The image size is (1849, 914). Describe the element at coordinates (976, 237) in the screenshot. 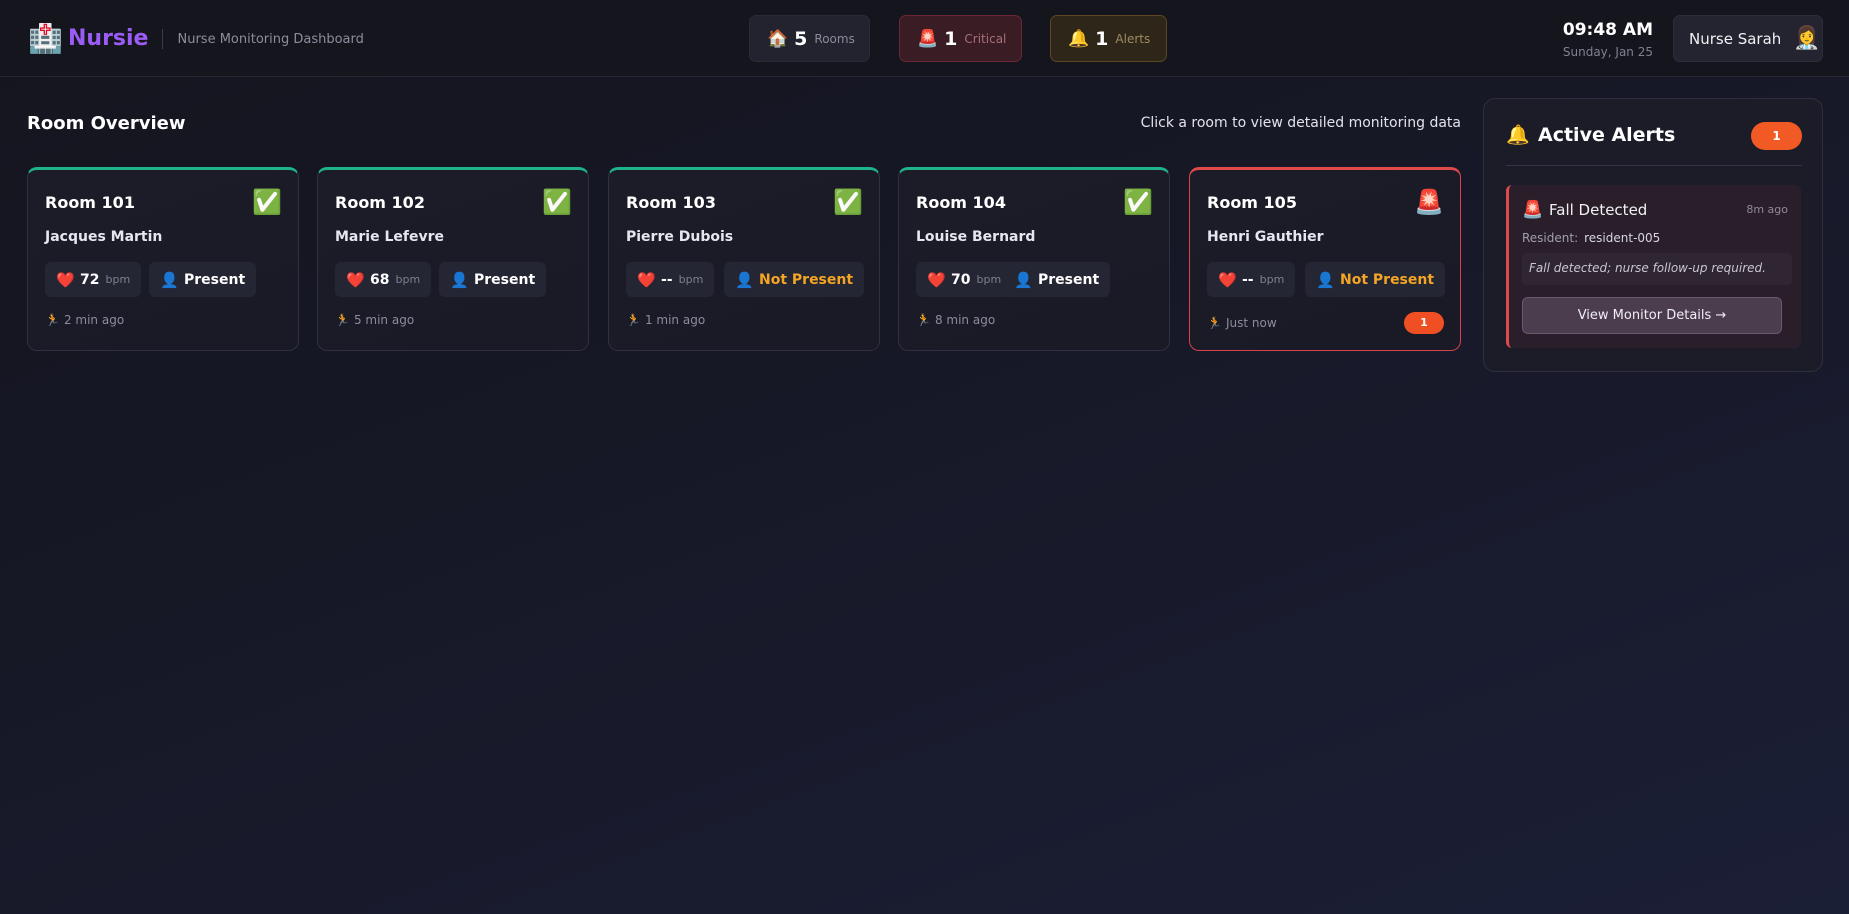

I see `resident-name: Louise Bernard` at that location.